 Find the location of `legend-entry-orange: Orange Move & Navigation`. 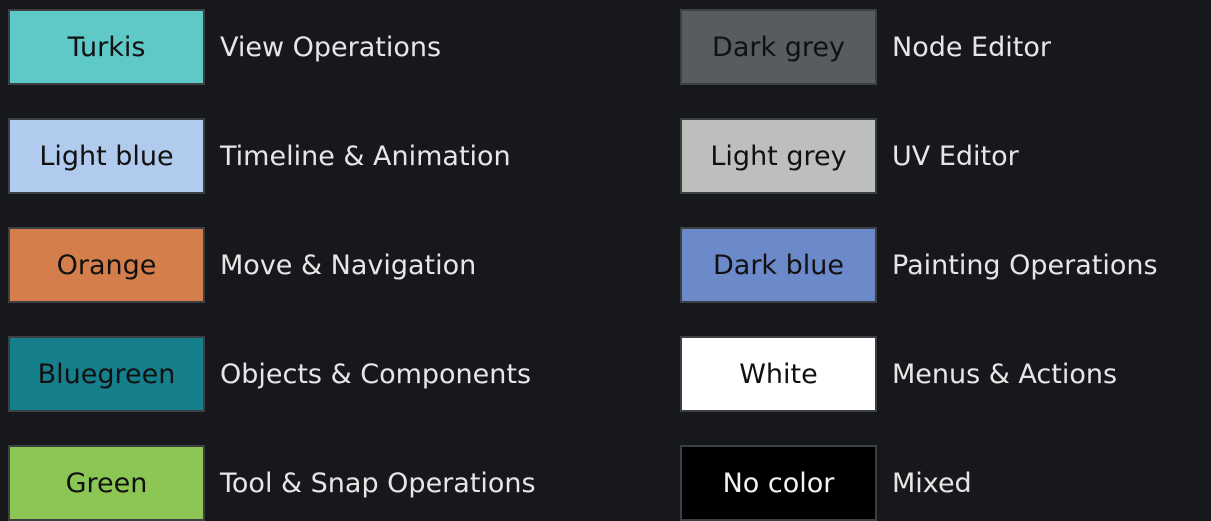

legend-entry-orange: Orange Move & Navigation is located at coordinates (242, 265).